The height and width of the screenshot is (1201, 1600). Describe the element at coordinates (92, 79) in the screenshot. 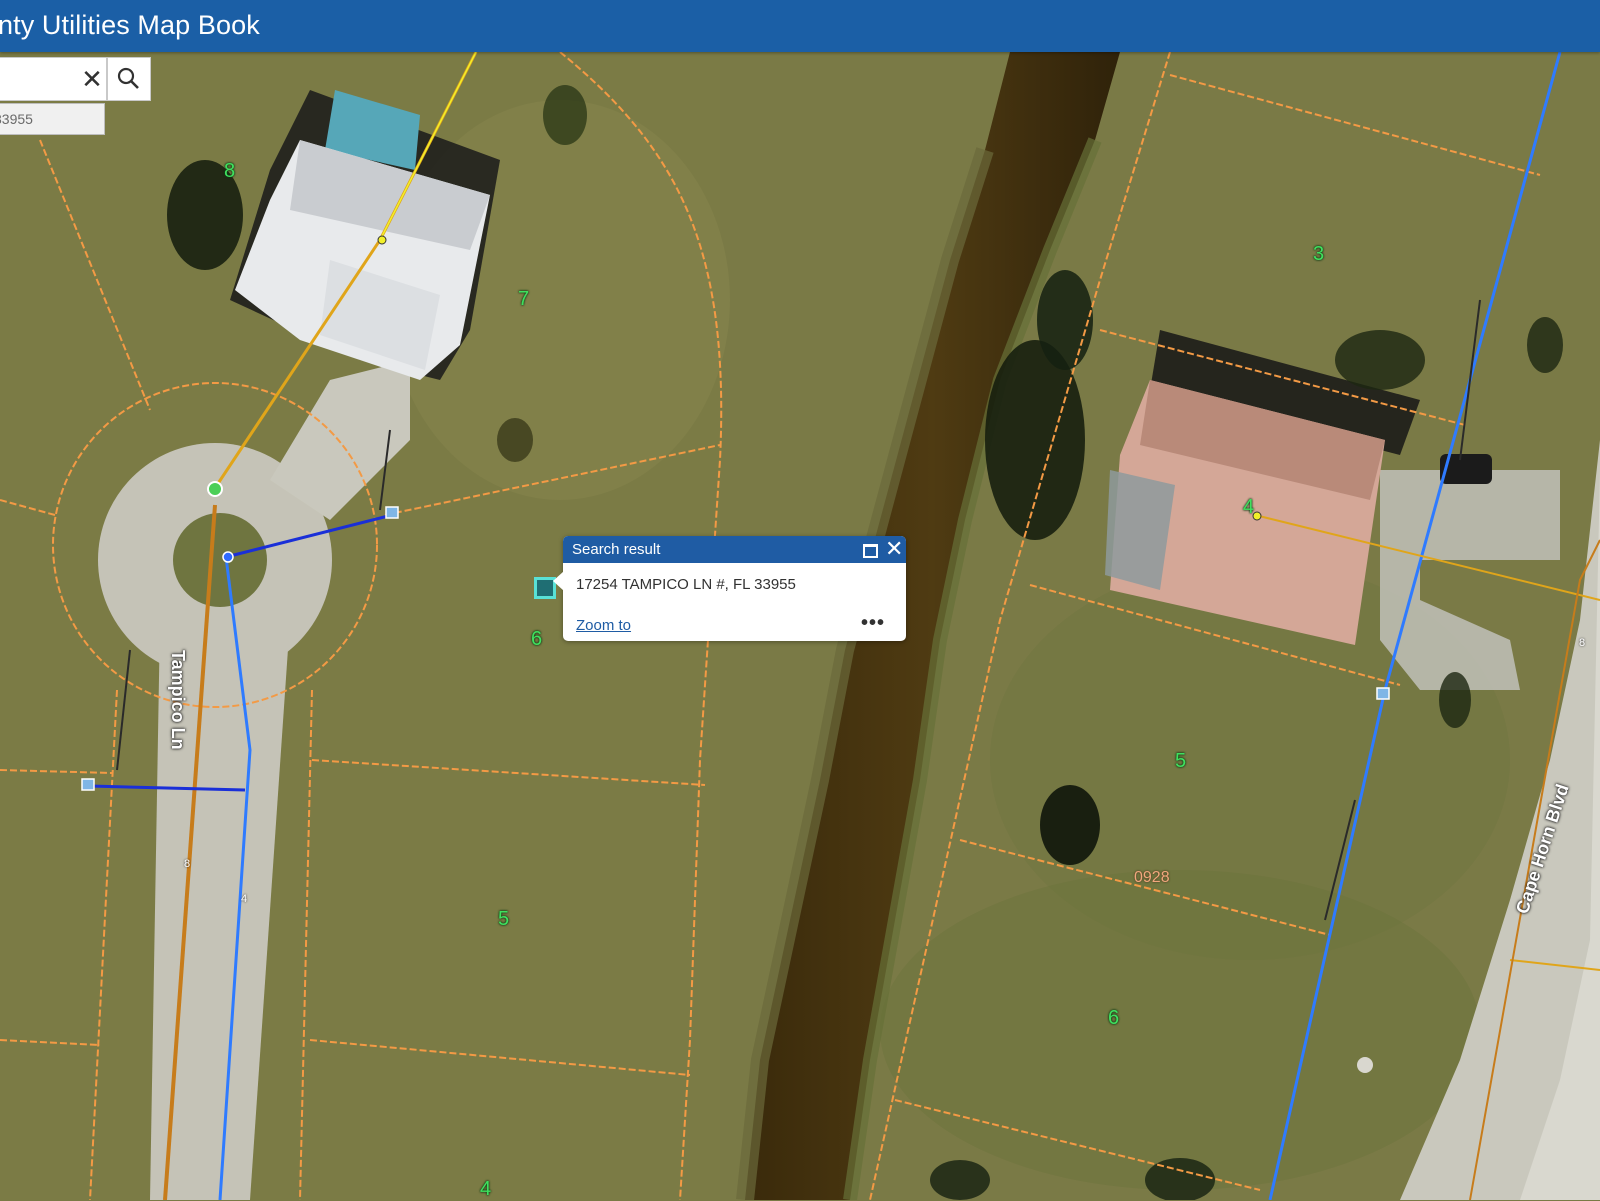

I see `clear-search-button: ✕` at that location.